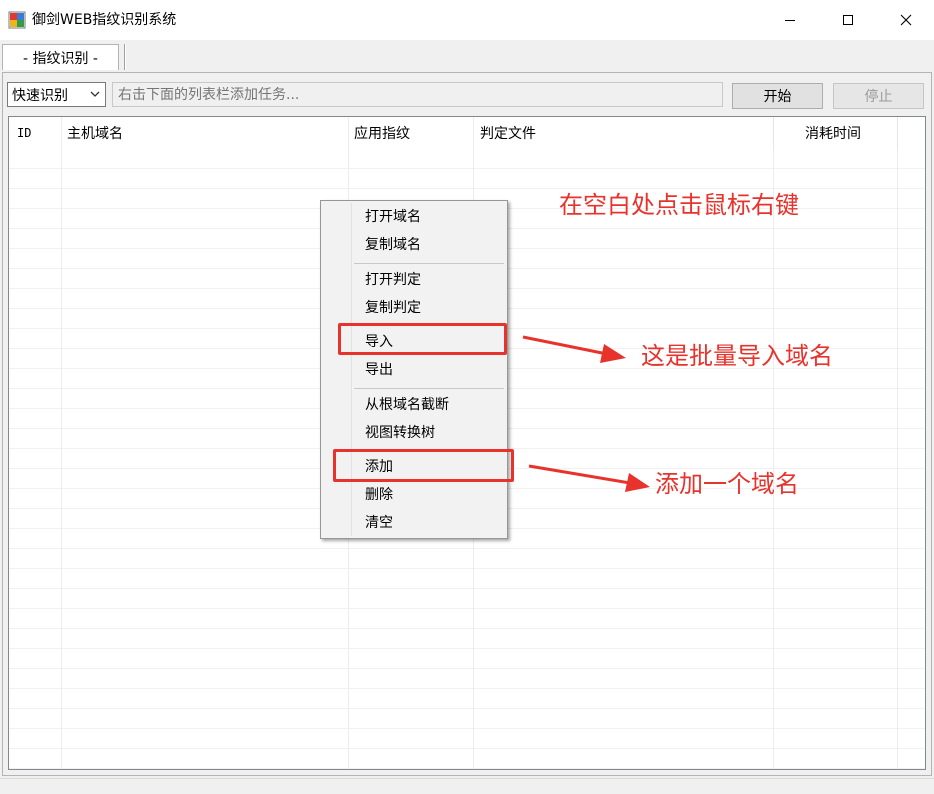 The height and width of the screenshot is (794, 934). I want to click on minimize-button, so click(790, 20).